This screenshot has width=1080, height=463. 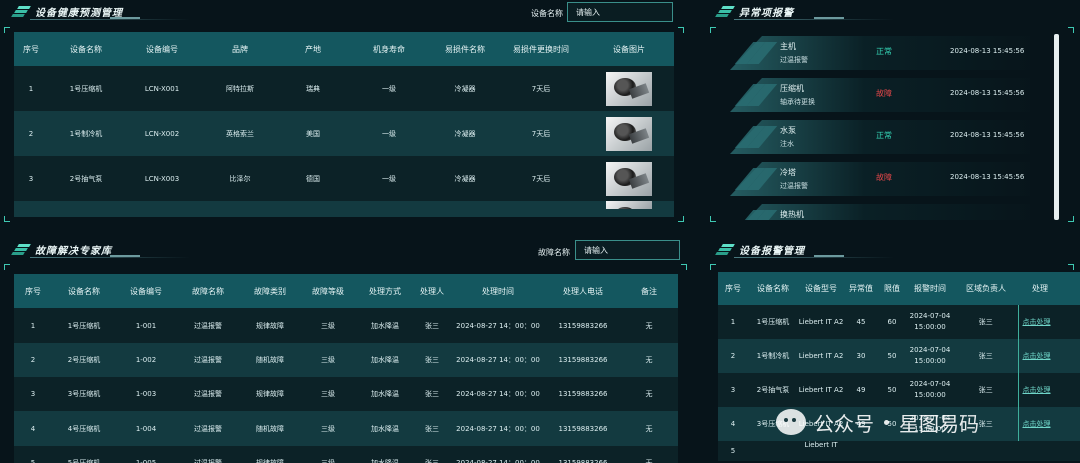 What do you see at coordinates (792, 88) in the screenshot?
I see `alarm-device-name: 压缩机` at bounding box center [792, 88].